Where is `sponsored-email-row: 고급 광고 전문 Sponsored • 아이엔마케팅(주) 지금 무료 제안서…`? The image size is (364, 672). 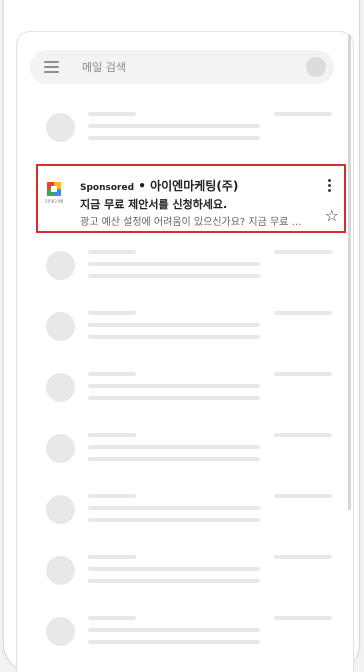
sponsored-email-row: 고급 광고 전문 Sponsored • 아이엔마케팅(주) 지금 무료 제안서… is located at coordinates (191, 198).